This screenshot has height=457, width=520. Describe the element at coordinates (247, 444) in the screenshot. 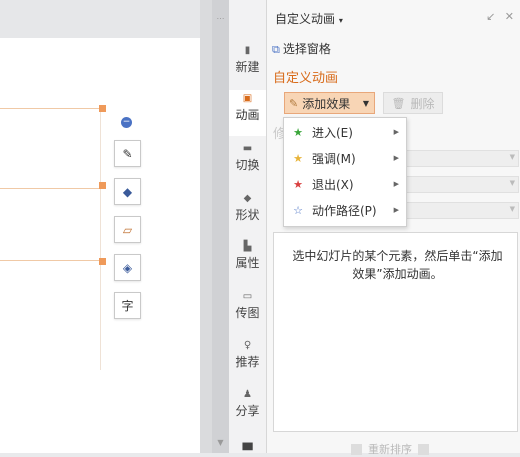

I see `toolbox-icon: ▄` at that location.